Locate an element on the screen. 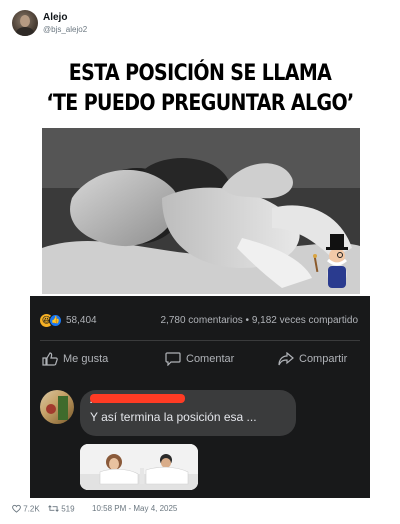 The height and width of the screenshot is (524, 400). tweet-timestamp: 10:58 PM - May 4, 2025 is located at coordinates (134, 508).